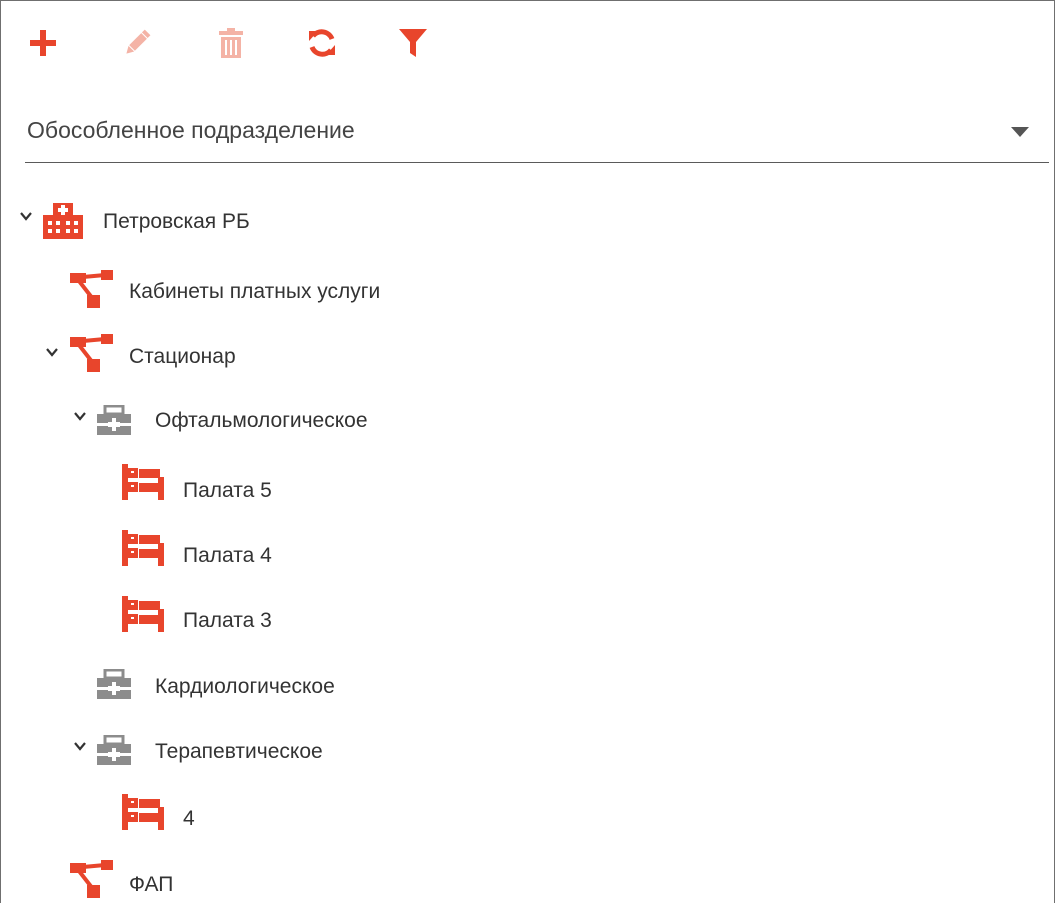 Image resolution: width=1057 pixels, height=903 pixels. I want to click on tree-node-label: 4, so click(189, 819).